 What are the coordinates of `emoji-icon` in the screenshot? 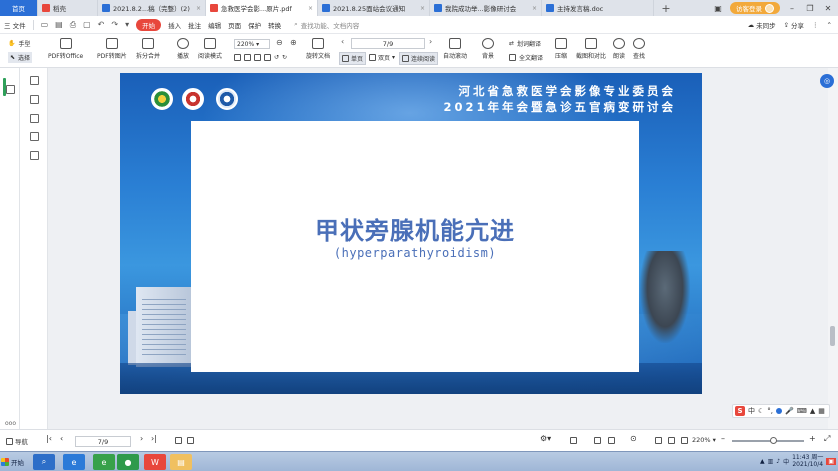 It's located at (779, 411).